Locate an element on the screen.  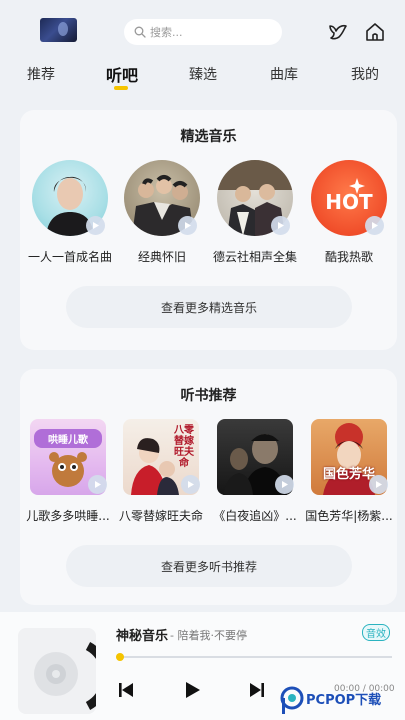
watermark-text: PCPOP下载 is located at coordinates (344, 700).